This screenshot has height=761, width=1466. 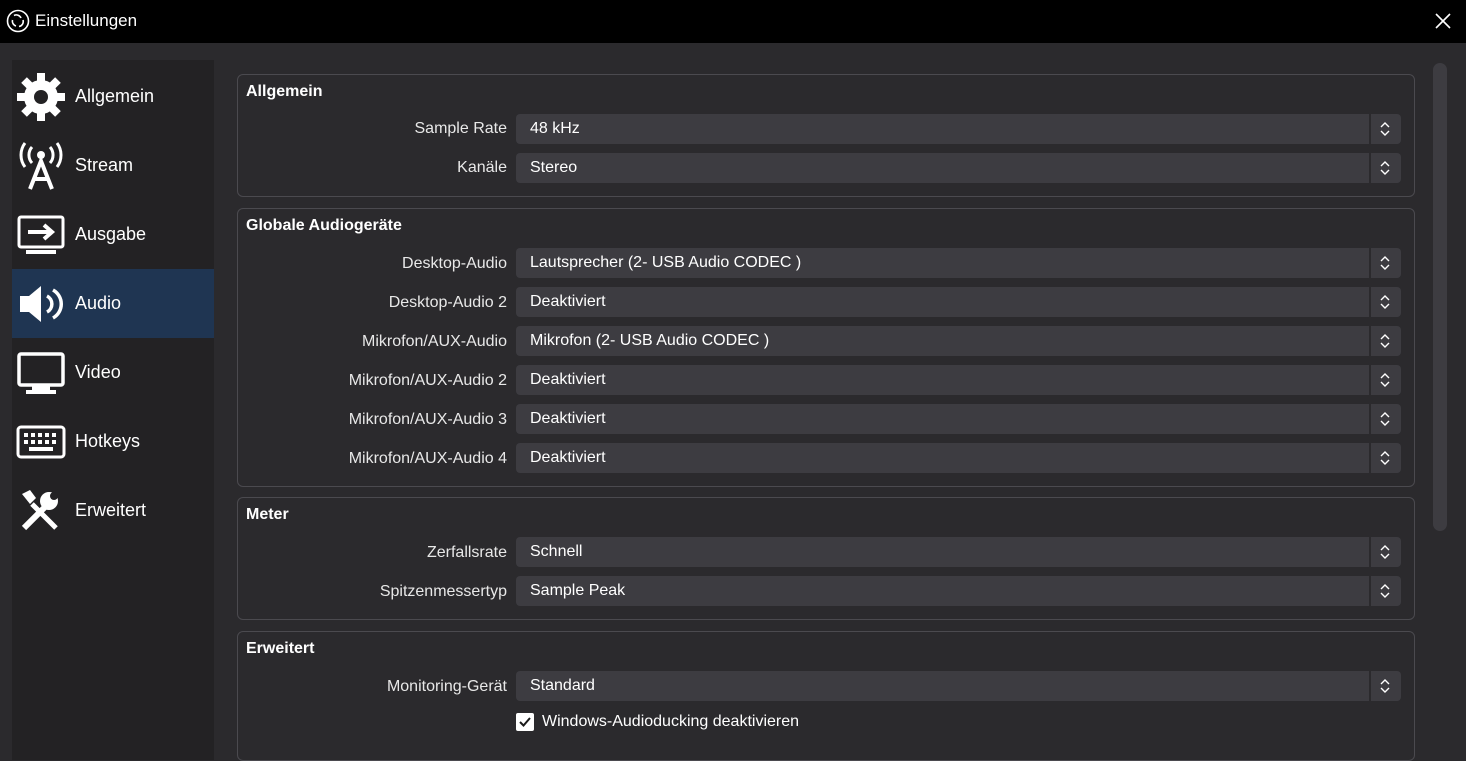 I want to click on close-icon, so click(x=1443, y=21).